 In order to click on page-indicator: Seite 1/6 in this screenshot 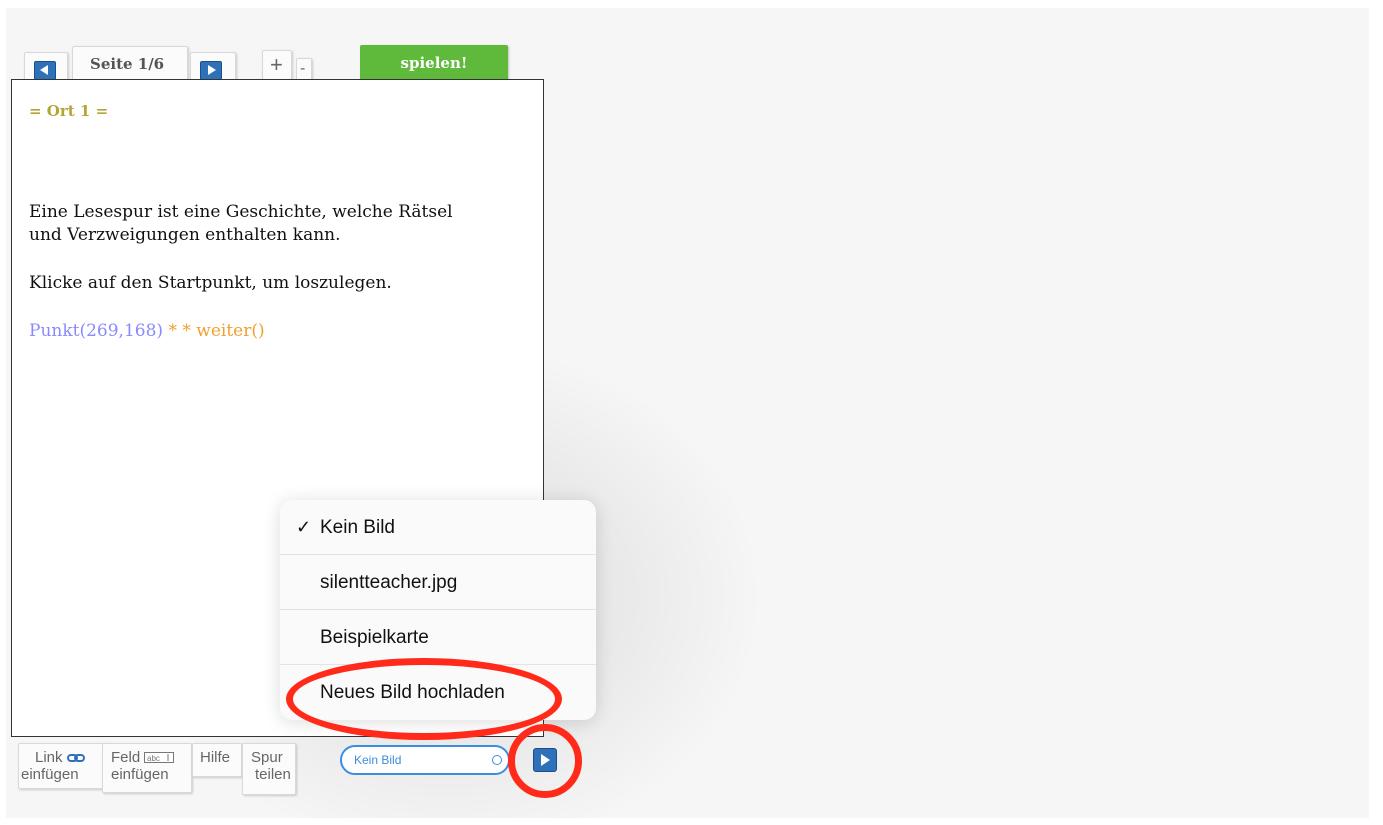, I will do `click(127, 64)`.